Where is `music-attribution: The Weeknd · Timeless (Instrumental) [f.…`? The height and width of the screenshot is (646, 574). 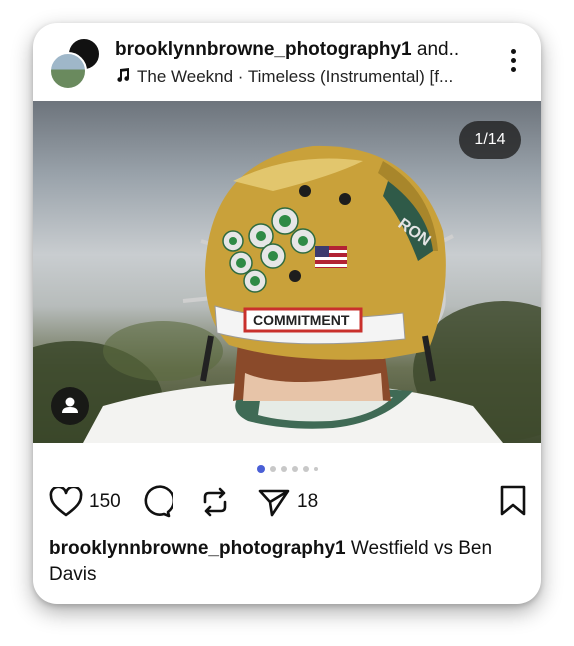 music-attribution: The Weeknd · Timeless (Instrumental) [f.… is located at coordinates (301, 77).